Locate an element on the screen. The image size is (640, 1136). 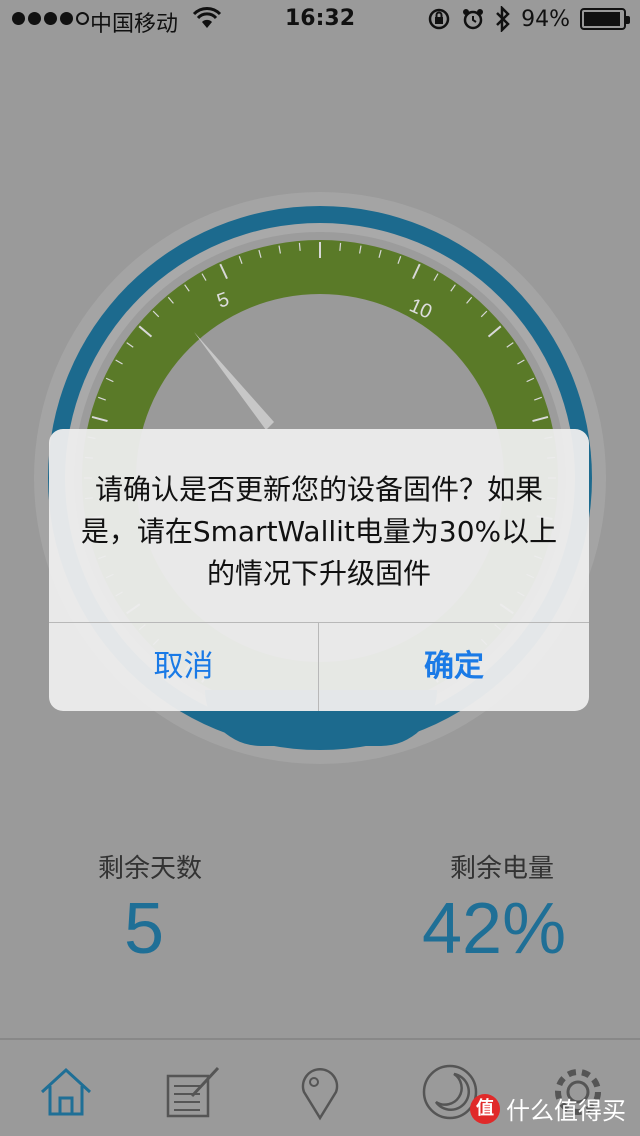
battery-fill is located at coordinates (602, 19).